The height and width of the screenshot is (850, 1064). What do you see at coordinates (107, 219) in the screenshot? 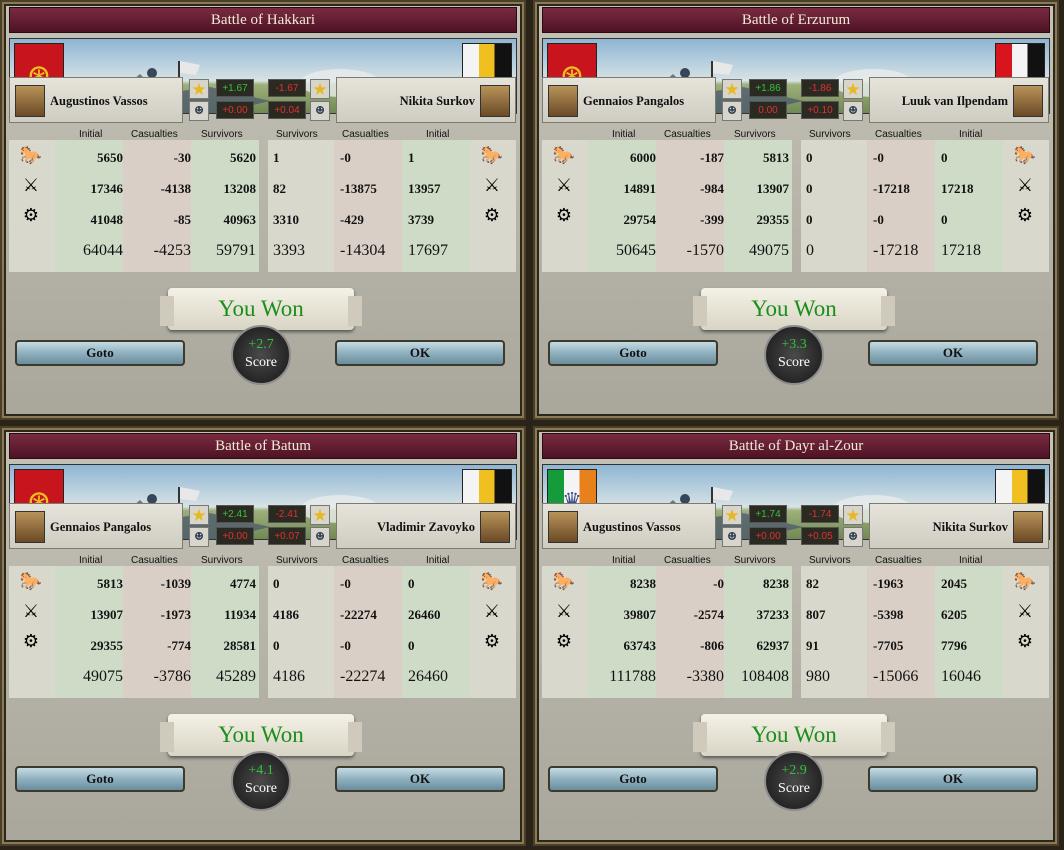
I see `cell-initial: 41048` at bounding box center [107, 219].